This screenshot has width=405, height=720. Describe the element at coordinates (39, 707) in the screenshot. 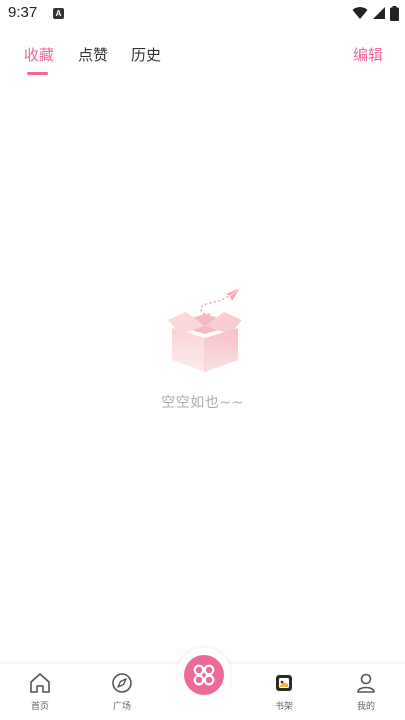

I see `nav-label-home: 首页` at that location.